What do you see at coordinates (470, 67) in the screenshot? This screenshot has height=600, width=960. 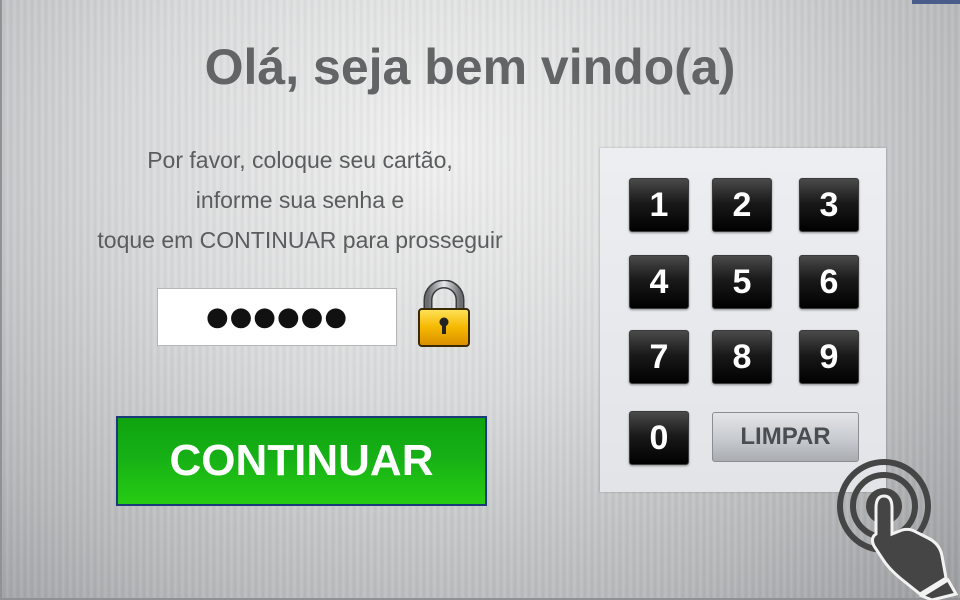 I see `page-title: Olá, seja bem vindo(a)` at bounding box center [470, 67].